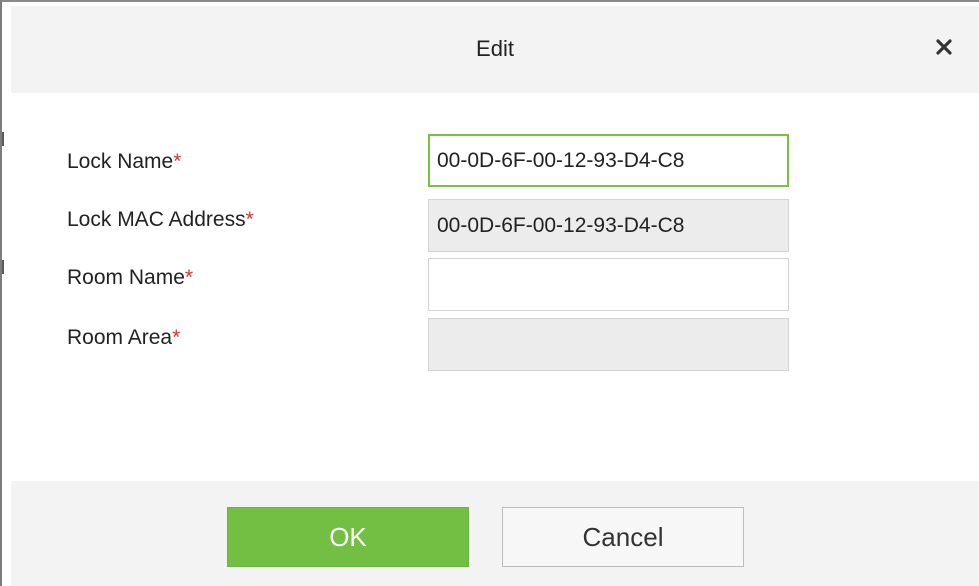  What do you see at coordinates (608, 284) in the screenshot?
I see `room-name-input` at bounding box center [608, 284].